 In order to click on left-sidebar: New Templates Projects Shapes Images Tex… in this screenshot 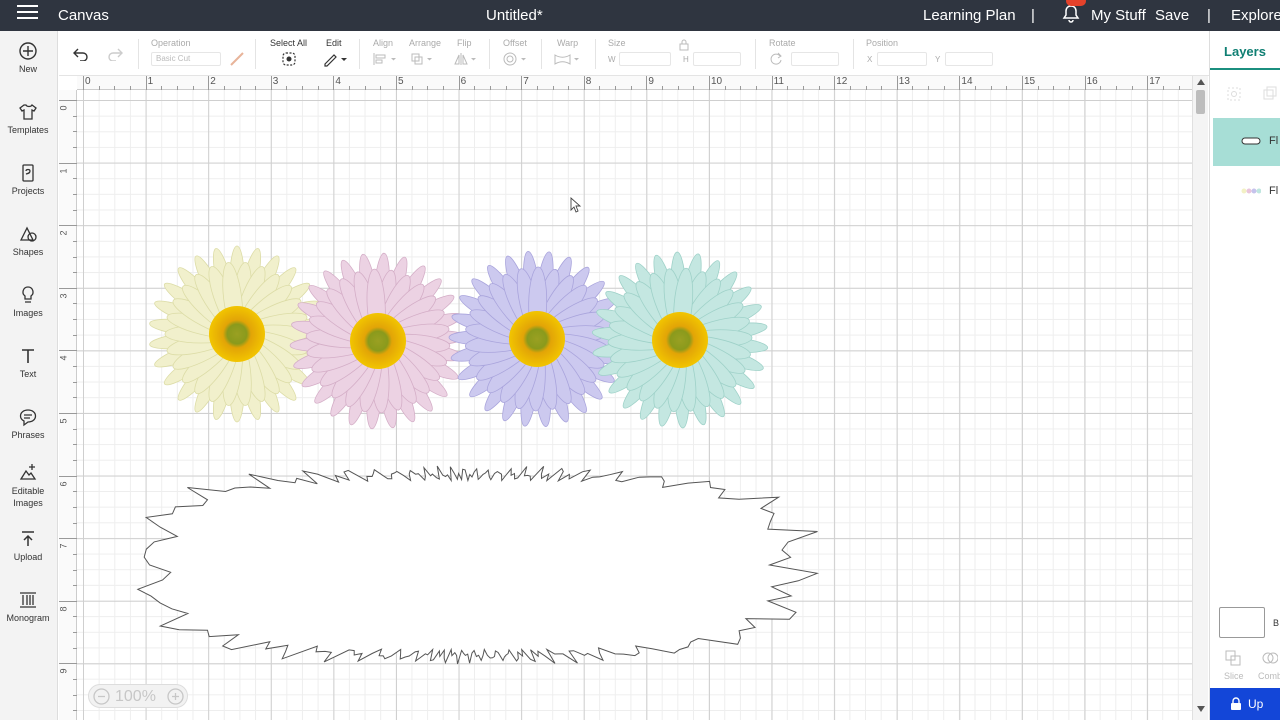, I will do `click(29, 375)`.